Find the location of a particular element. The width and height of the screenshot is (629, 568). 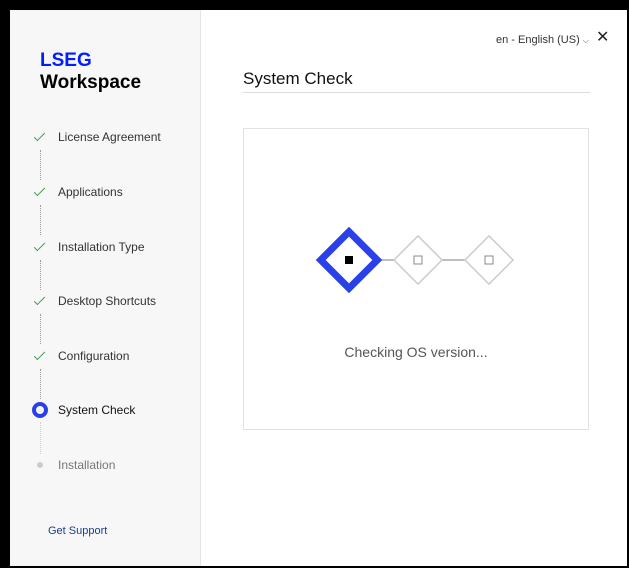

step-desktop-shortcuts: Desktop Shortcuts is located at coordinates (94, 301).